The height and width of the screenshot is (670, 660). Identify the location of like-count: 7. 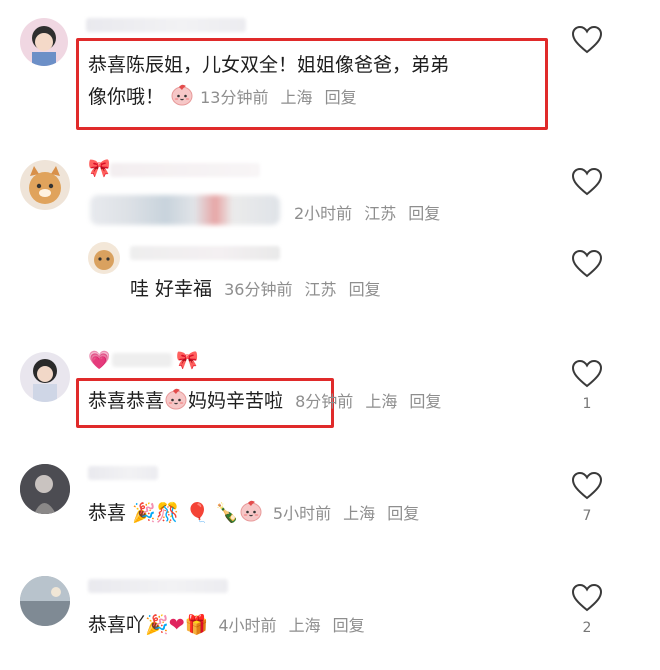
(587, 516).